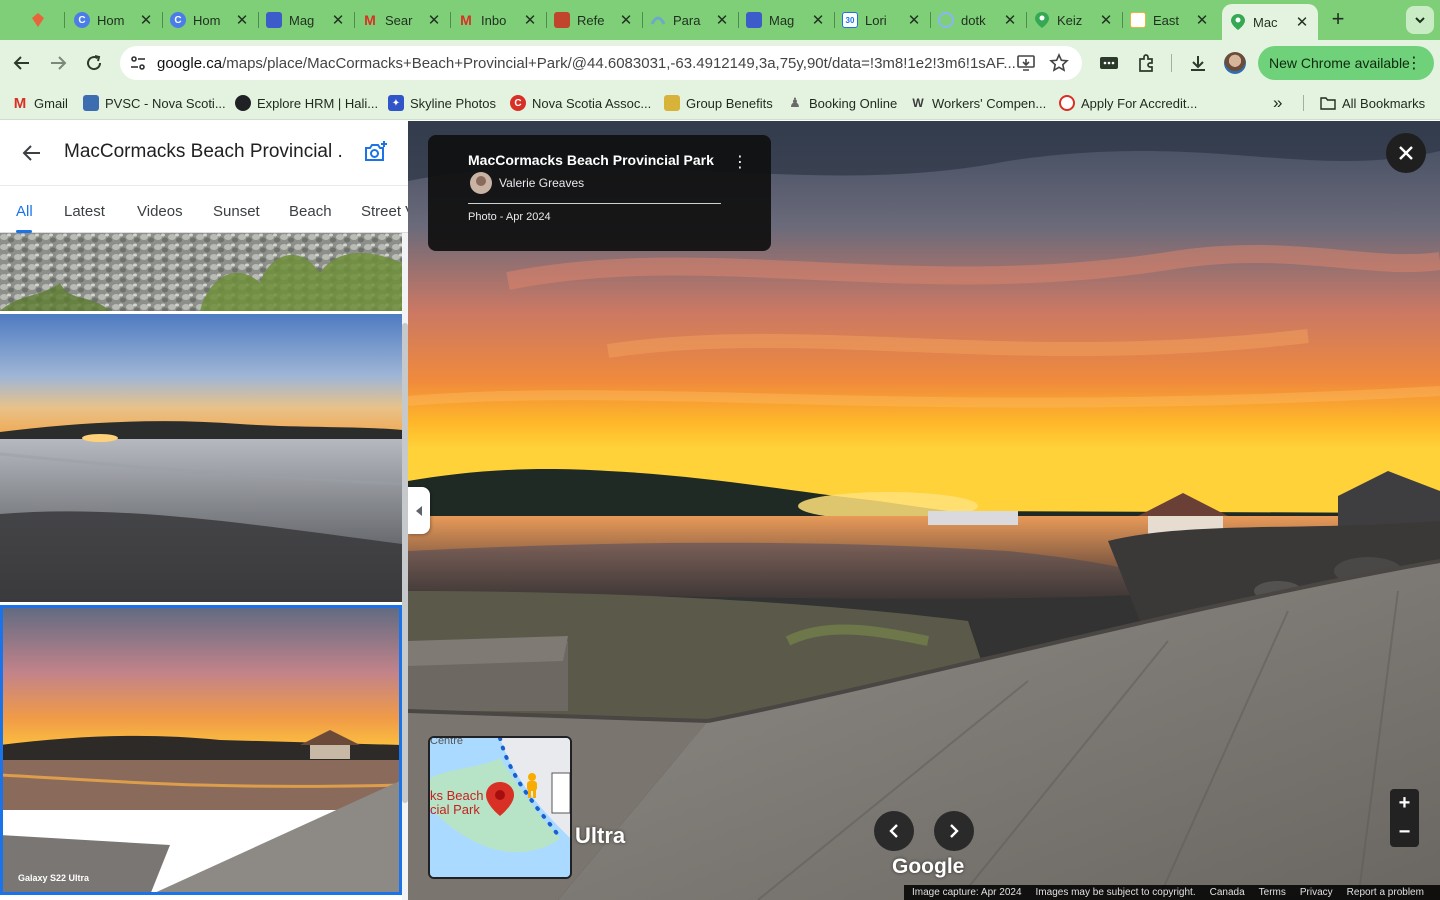 Image resolution: width=1440 pixels, height=900 pixels. Describe the element at coordinates (1277, 102) in the screenshot. I see `more-bookmarks-button: »` at that location.